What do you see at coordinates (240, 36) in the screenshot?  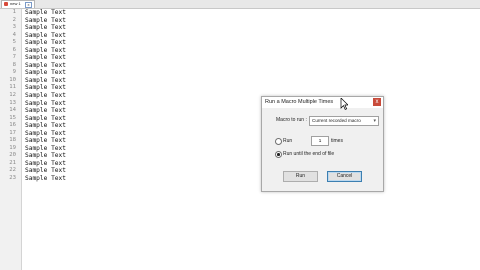 I see `editor-line: 4 Sample Text` at bounding box center [240, 36].